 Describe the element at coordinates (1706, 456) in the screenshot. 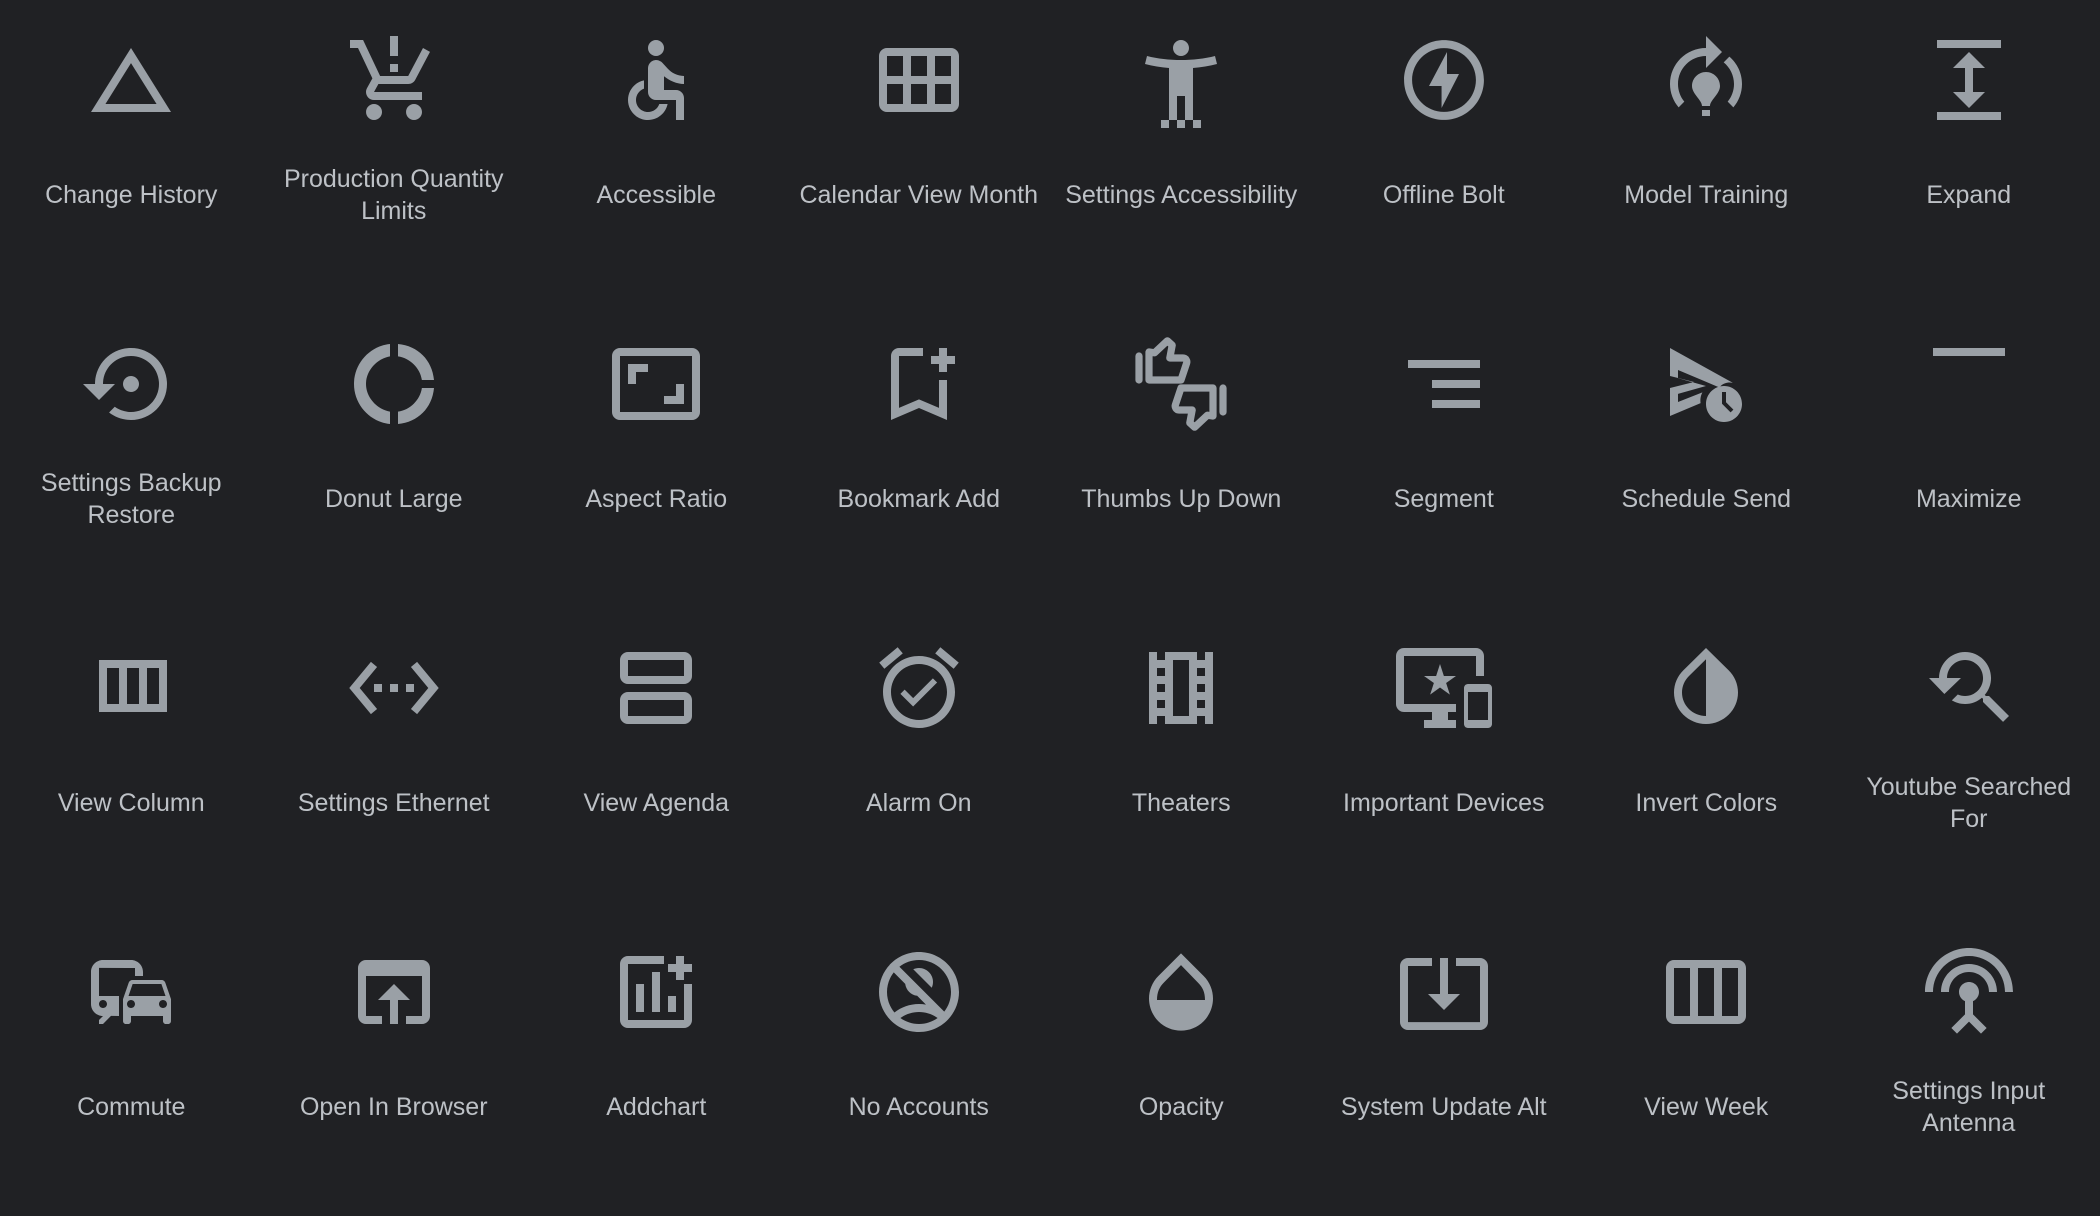

I see `icon-tile-schedule-send: Schedule Send` at that location.